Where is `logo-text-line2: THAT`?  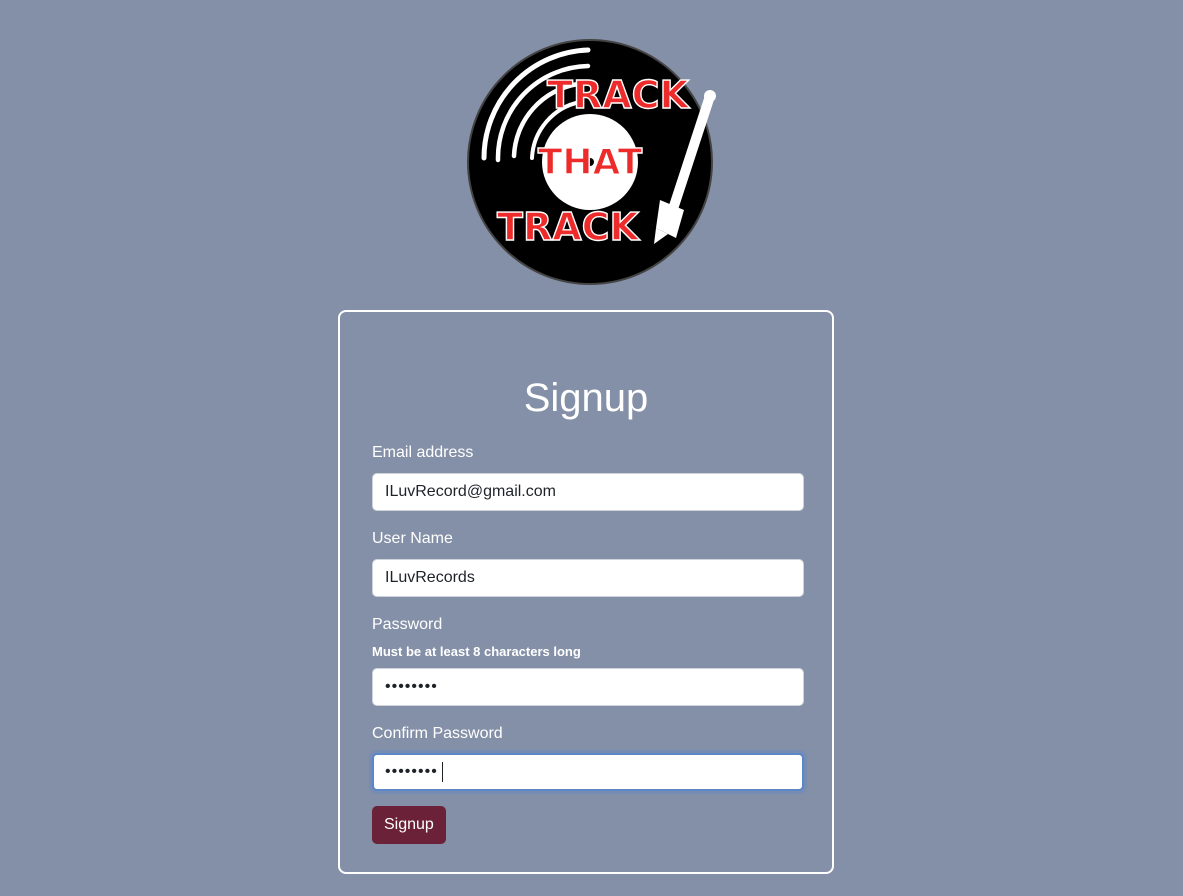 logo-text-line2: THAT is located at coordinates (590, 162).